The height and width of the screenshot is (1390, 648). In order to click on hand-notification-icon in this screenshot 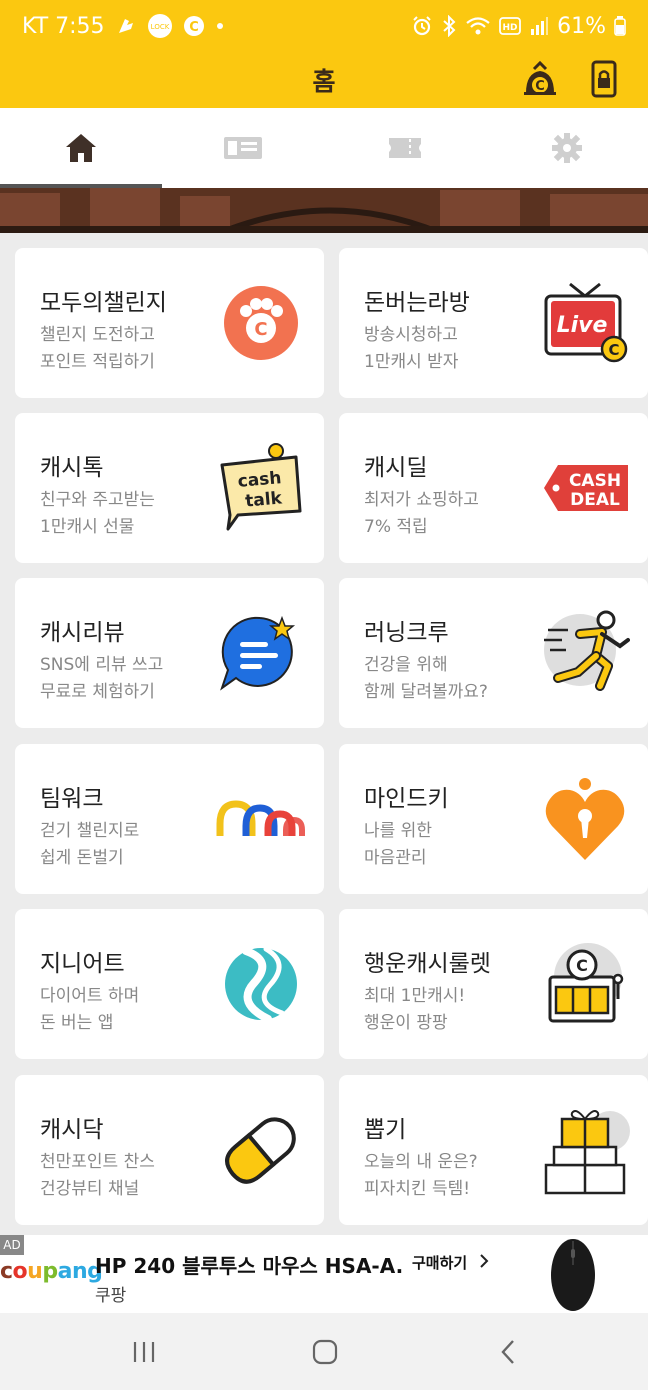, I will do `click(126, 26)`.